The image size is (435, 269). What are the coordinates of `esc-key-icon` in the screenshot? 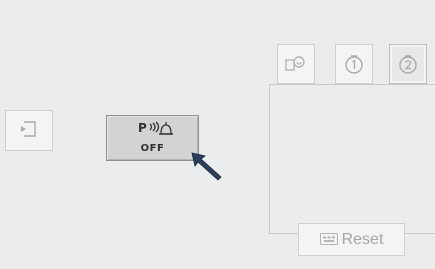 It's located at (328, 239).